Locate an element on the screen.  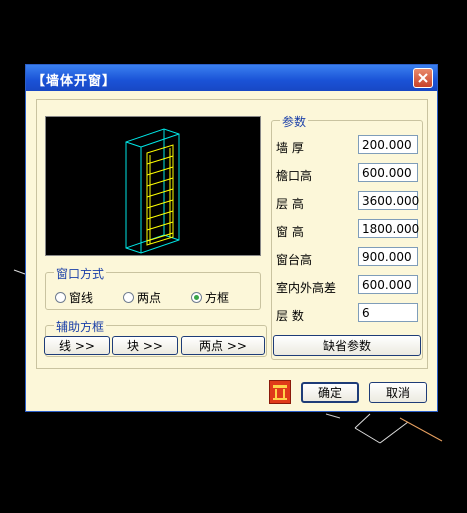
param-sill-height-input: 900.000 is located at coordinates (388, 256).